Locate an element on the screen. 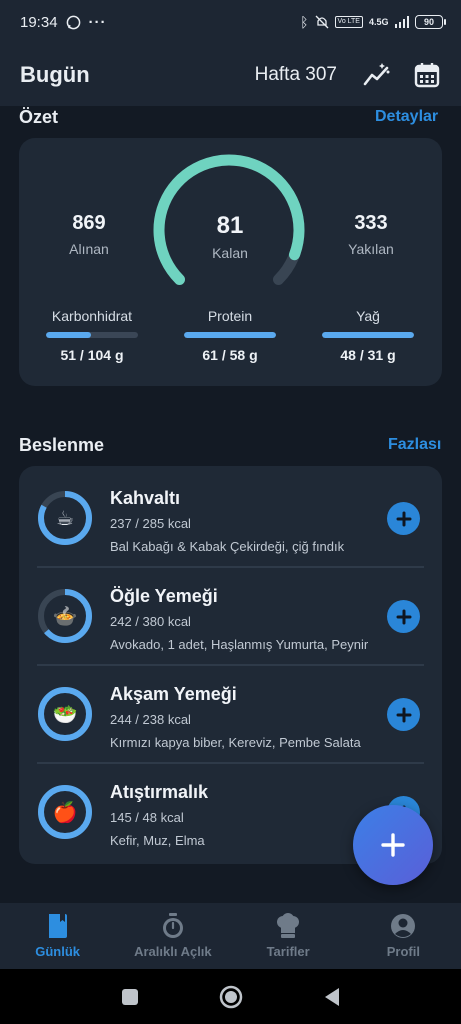  add-breakfast-button is located at coordinates (403, 518).